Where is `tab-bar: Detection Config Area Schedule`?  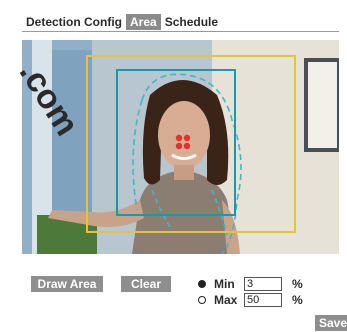
tab-bar: Detection Config Area Schedule is located at coordinates (122, 22).